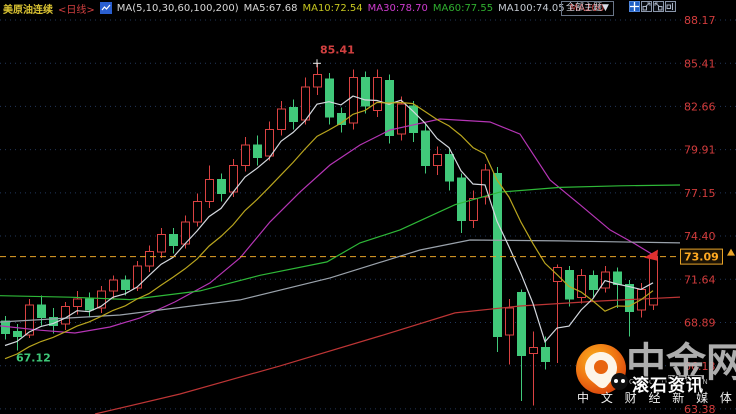  What do you see at coordinates (670, 6) in the screenshot?
I see `pane-append-icon` at bounding box center [670, 6].